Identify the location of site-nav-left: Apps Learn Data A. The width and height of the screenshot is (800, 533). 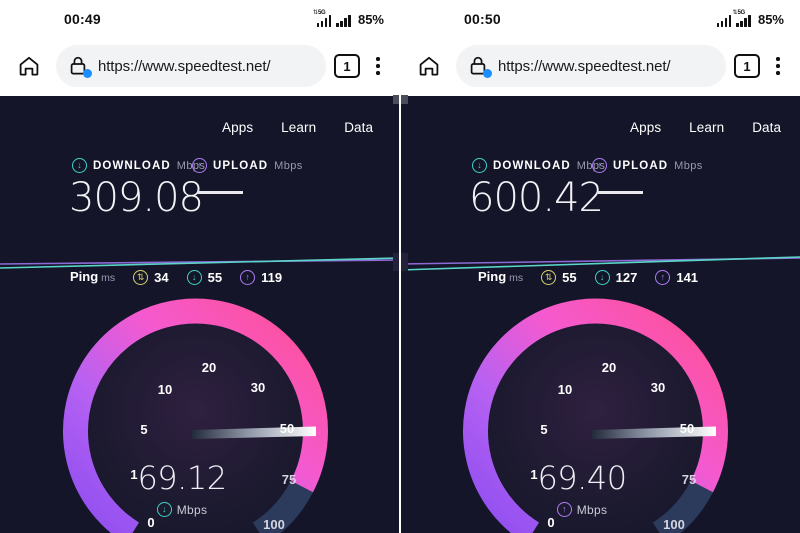
(200, 127).